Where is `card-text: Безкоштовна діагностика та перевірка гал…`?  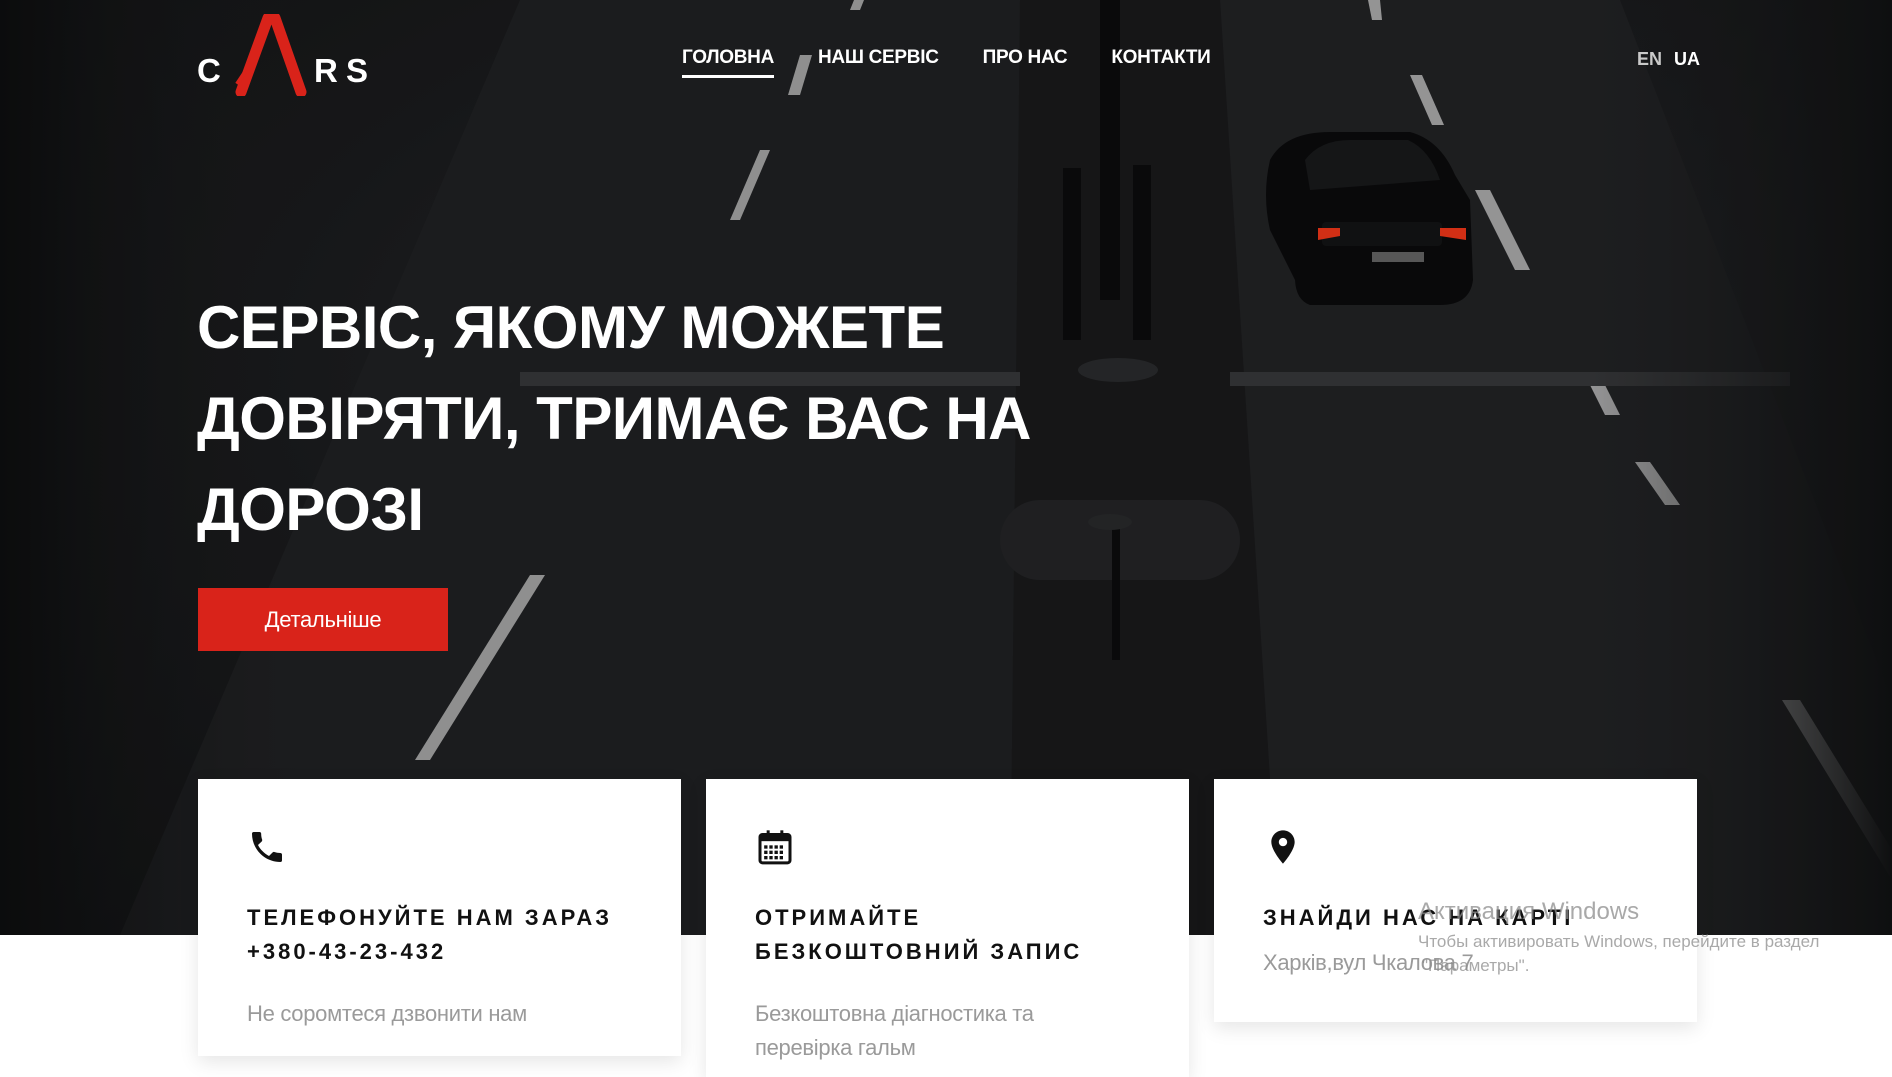 card-text: Безкоштовна діагностика та перевірка гал… is located at coordinates (955, 1031).